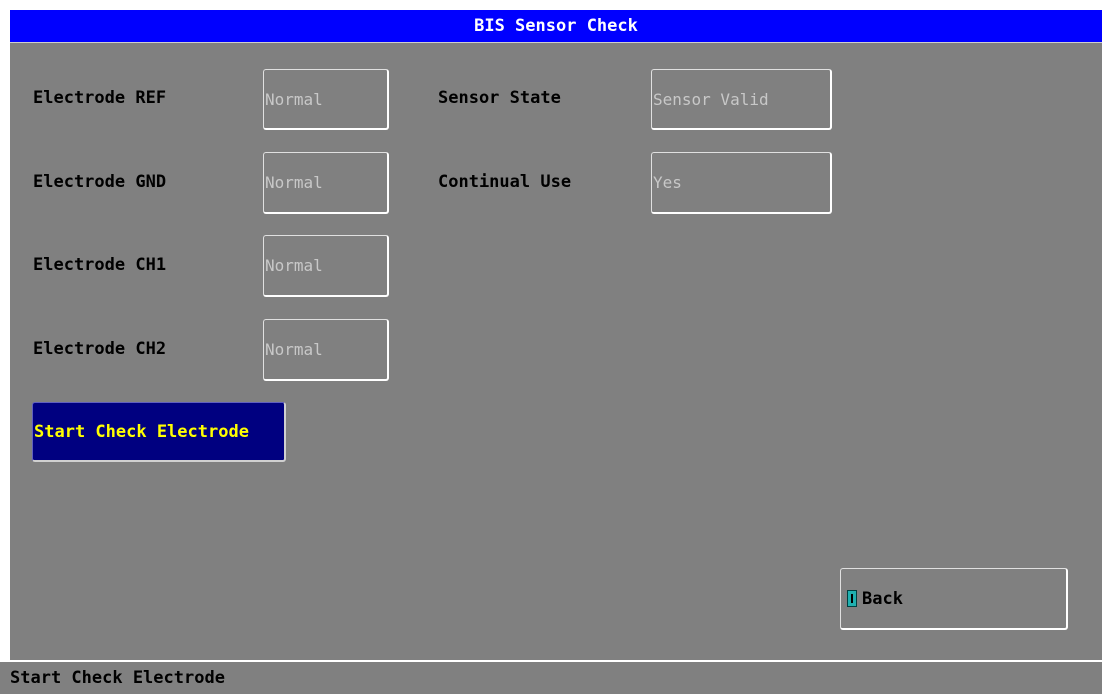  I want to click on back-button-label: Back, so click(882, 598).